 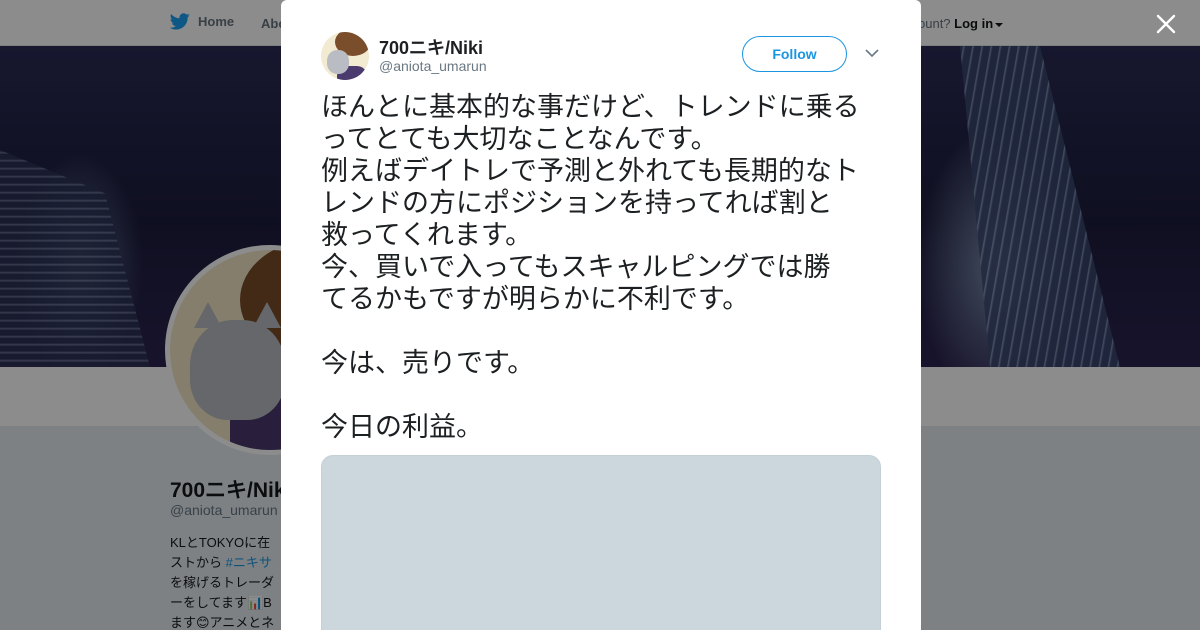 What do you see at coordinates (433, 66) in the screenshot?
I see `tweet-author-handle: @aniota_umarun` at bounding box center [433, 66].